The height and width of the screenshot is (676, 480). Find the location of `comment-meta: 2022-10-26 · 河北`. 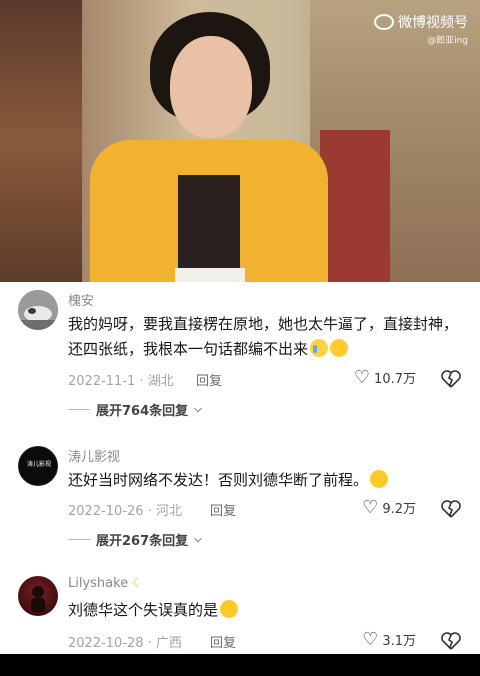

comment-meta: 2022-10-26 · 河北 is located at coordinates (125, 511).